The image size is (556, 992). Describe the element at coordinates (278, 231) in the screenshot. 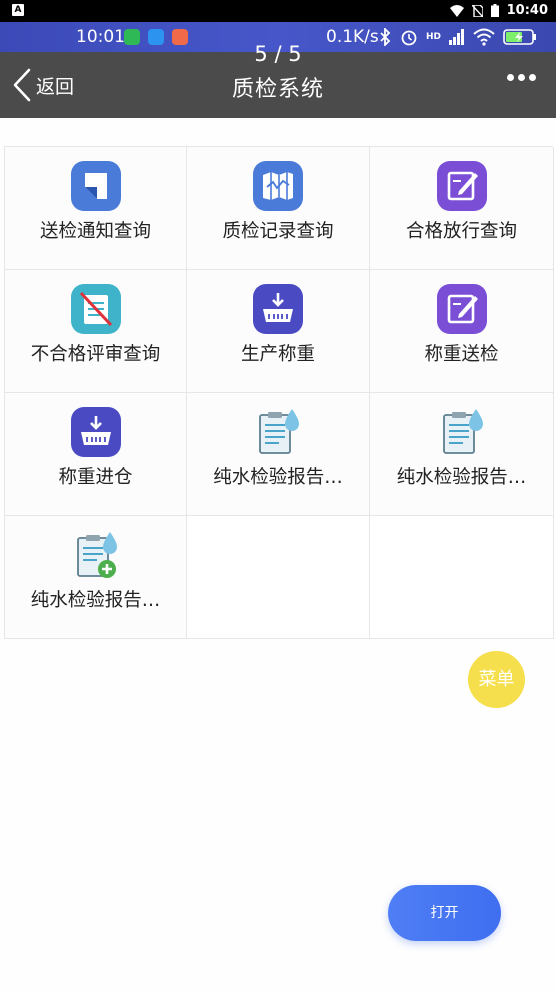

I see `grid-item-label: 质检记录查询` at that location.